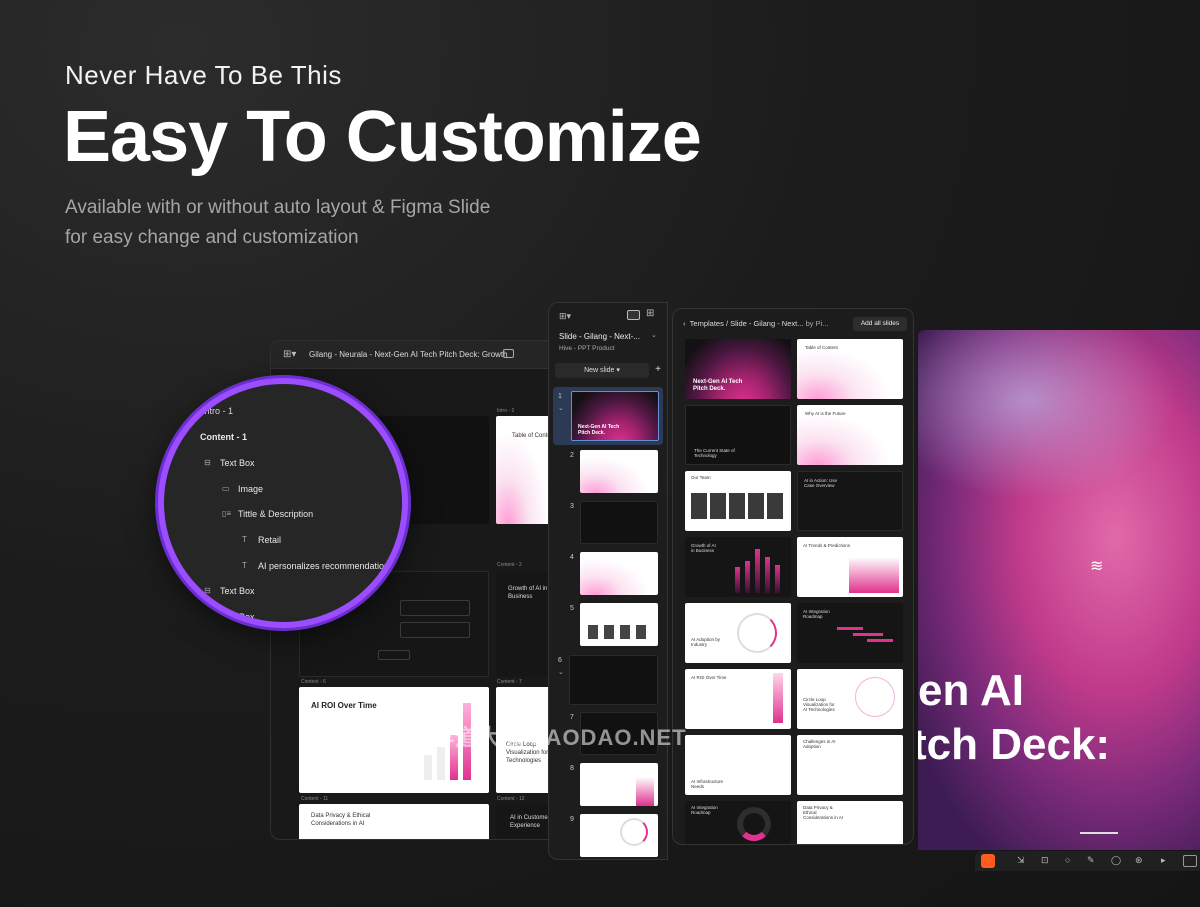  What do you see at coordinates (572, 768) in the screenshot?
I see `slide-number: 8` at bounding box center [572, 768].